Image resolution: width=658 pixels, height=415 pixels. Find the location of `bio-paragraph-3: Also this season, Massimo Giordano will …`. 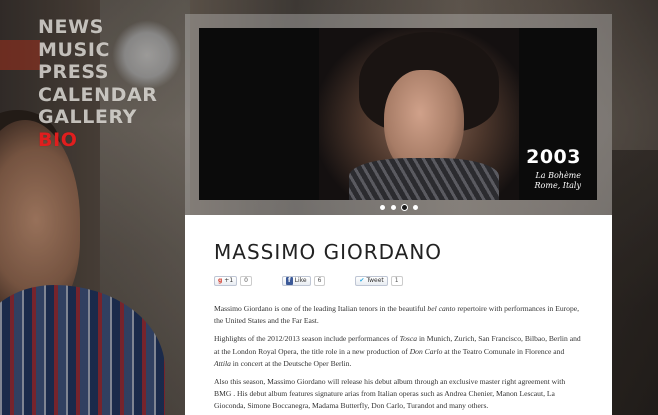

bio-paragraph-3: Also this season, Massimo Giordano will … is located at coordinates (390, 394).